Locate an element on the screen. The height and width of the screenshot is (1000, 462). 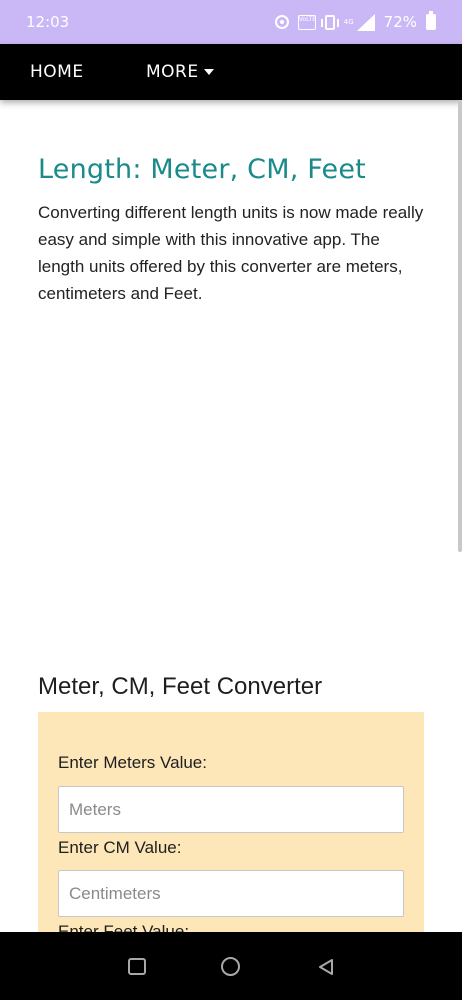
recents-icon is located at coordinates (137, 966).